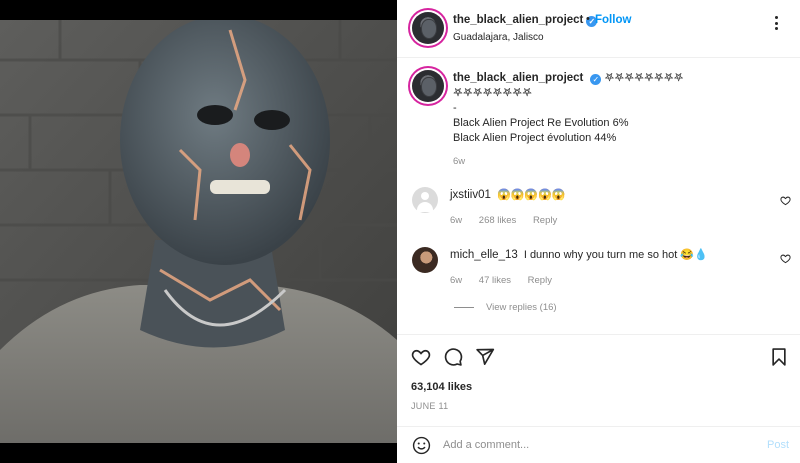 This screenshot has height=463, width=800. I want to click on comment-icon, so click(453, 357).